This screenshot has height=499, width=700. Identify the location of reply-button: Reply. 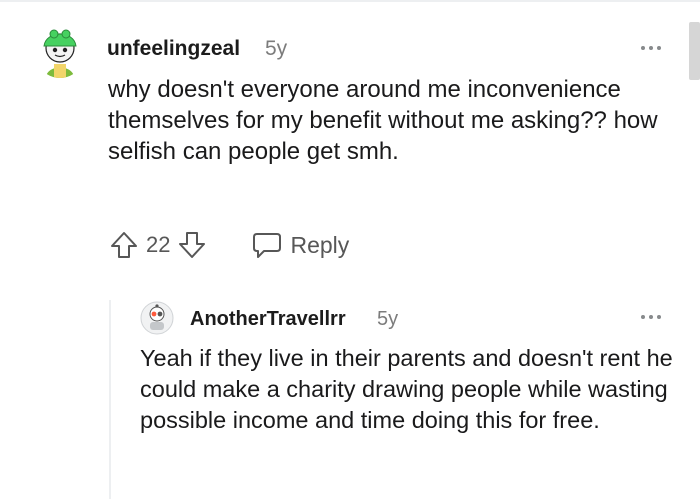
(300, 245).